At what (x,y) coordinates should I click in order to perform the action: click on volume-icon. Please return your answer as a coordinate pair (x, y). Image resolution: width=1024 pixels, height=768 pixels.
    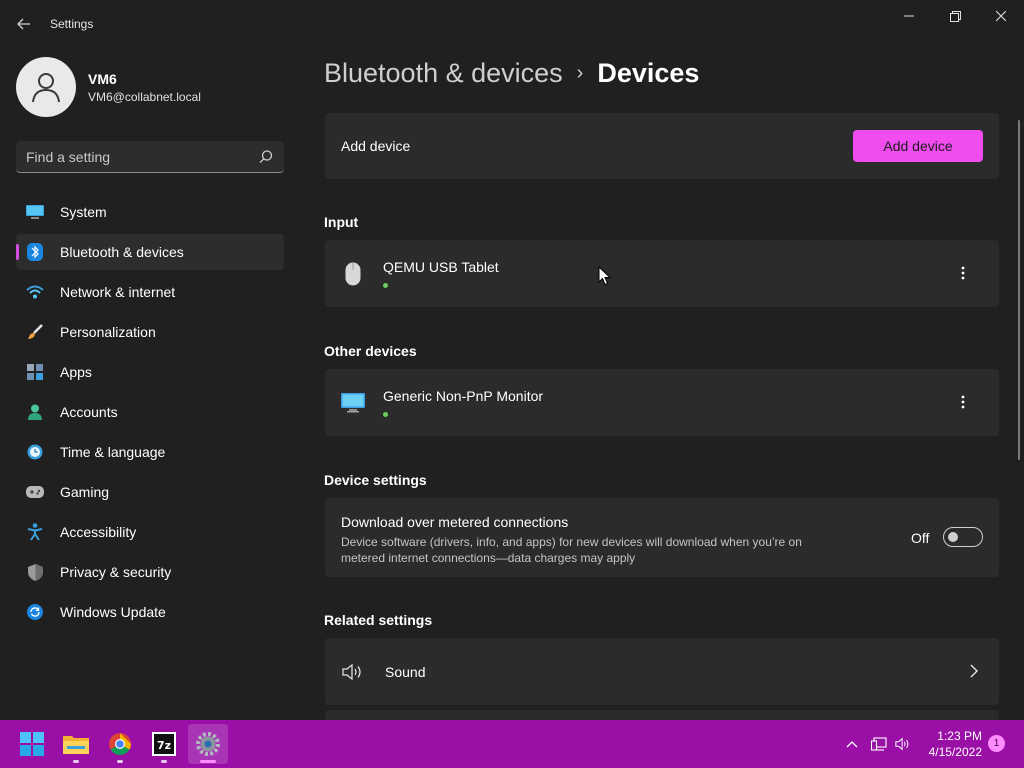
    Looking at the image, I should click on (902, 744).